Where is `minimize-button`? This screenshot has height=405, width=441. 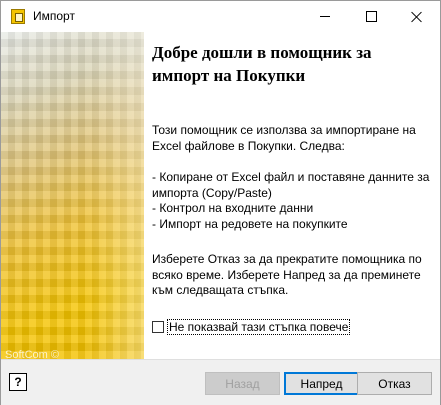 minimize-button is located at coordinates (325, 16).